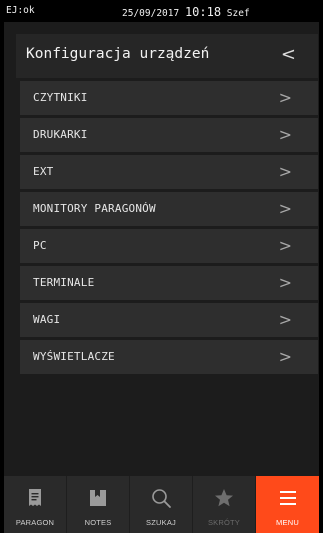  I want to click on tab-notes: NOTES, so click(98, 504).